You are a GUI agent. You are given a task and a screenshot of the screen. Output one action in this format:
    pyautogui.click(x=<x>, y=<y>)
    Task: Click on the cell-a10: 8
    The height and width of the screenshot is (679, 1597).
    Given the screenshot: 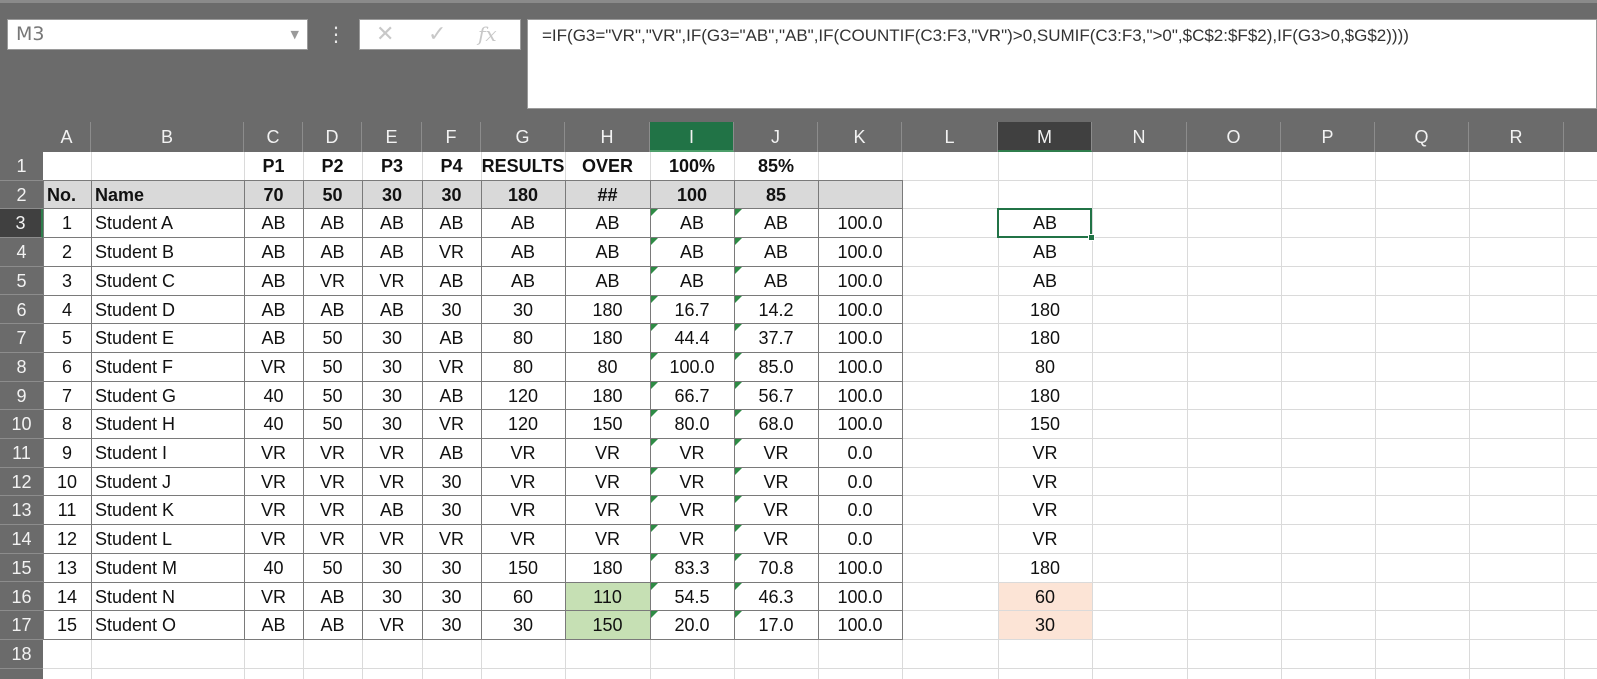 What is the action you would take?
    pyautogui.click(x=67, y=424)
    